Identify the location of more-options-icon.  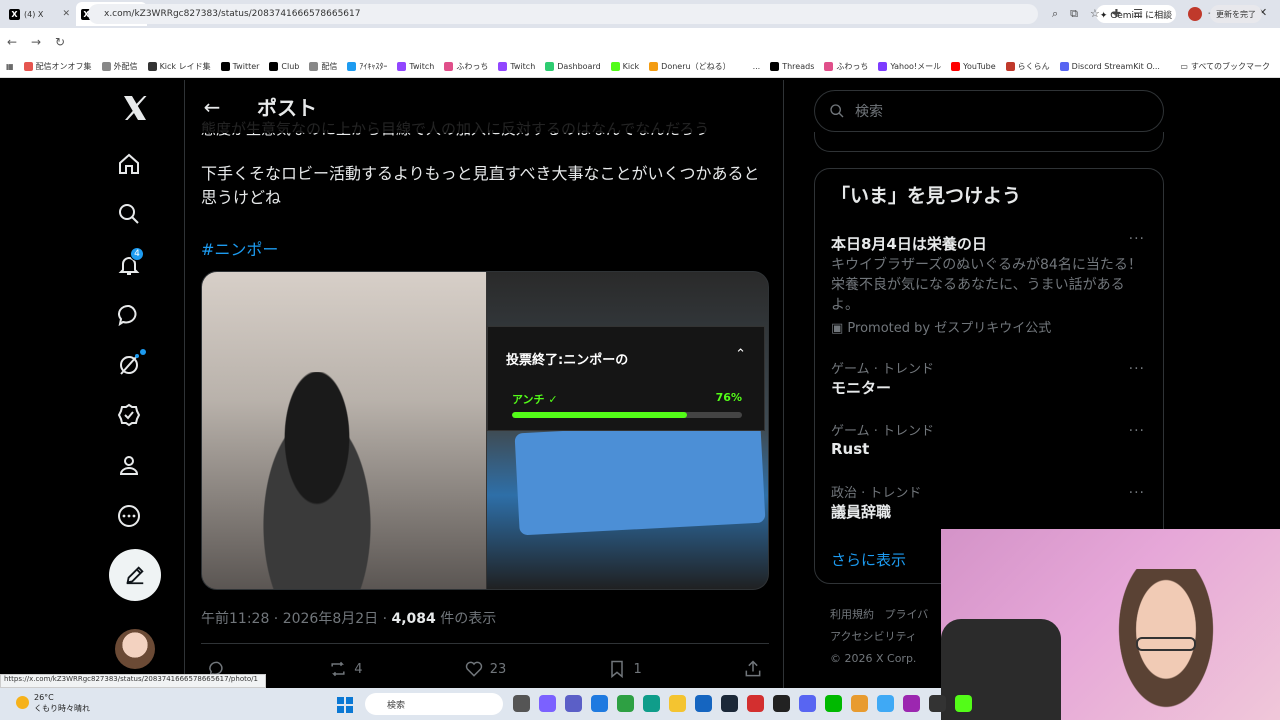
(129, 516).